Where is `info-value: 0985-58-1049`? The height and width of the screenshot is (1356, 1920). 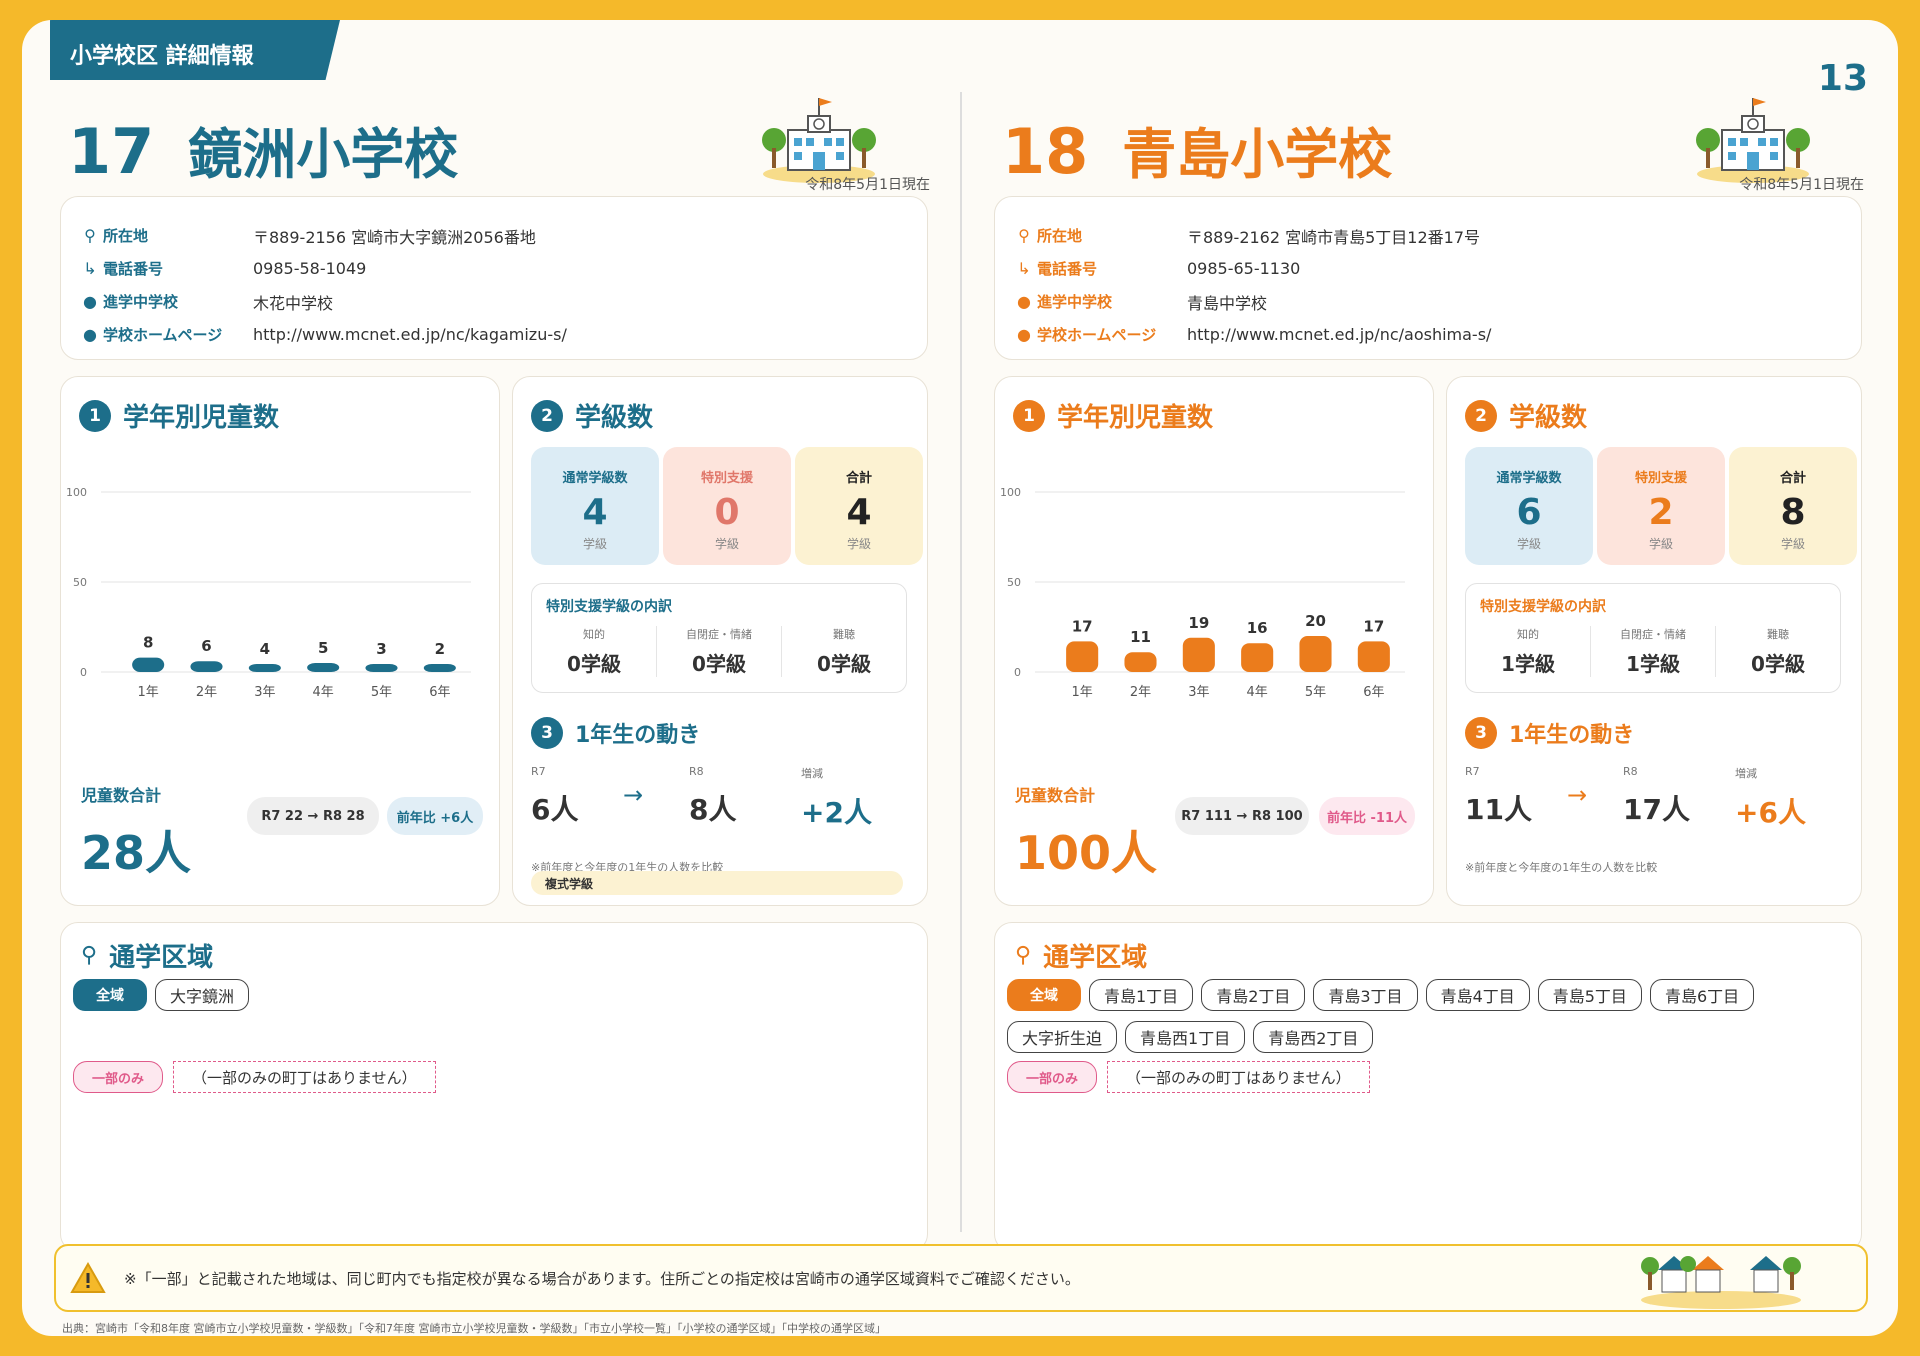
info-value: 0985-58-1049 is located at coordinates (310, 268).